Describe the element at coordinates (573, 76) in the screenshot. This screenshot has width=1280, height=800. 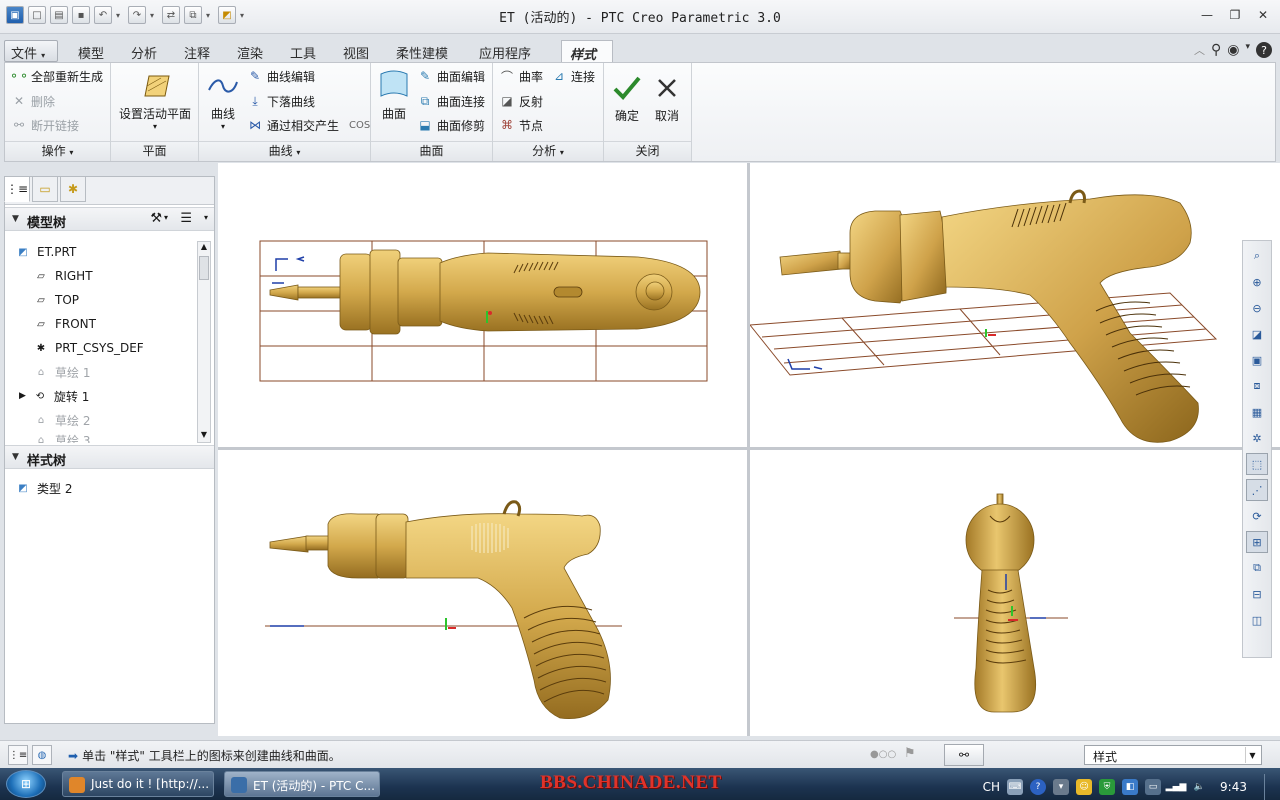
I see `connect-button: ⊿ 连接` at that location.